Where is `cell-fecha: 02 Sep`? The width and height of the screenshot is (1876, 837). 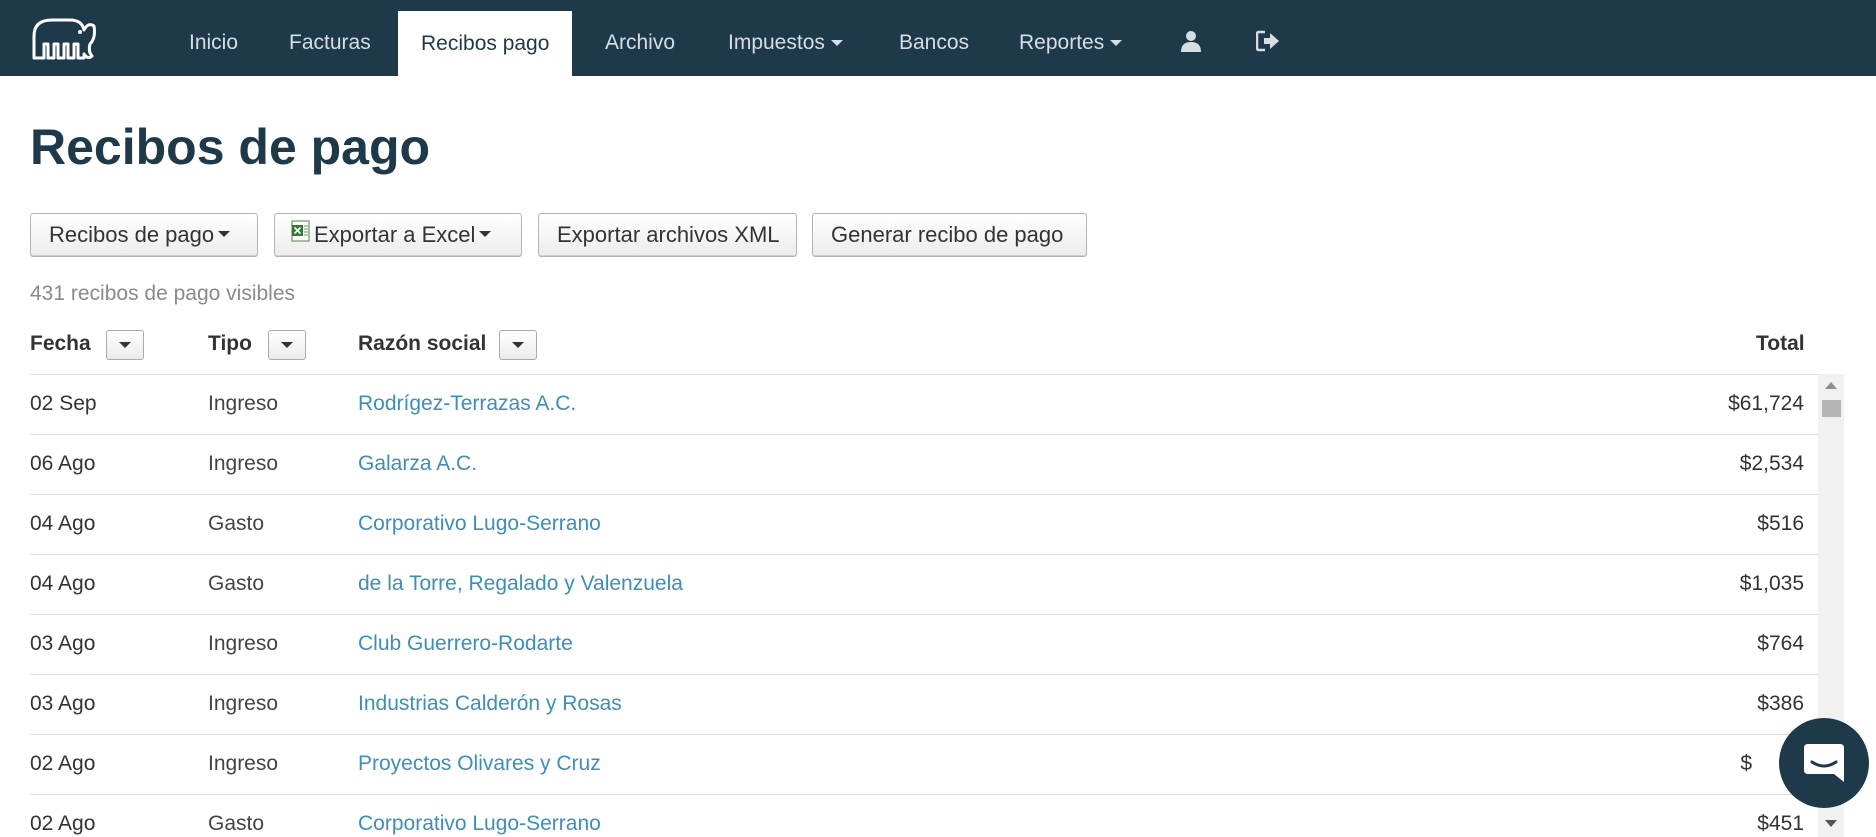 cell-fecha: 02 Sep is located at coordinates (63, 403).